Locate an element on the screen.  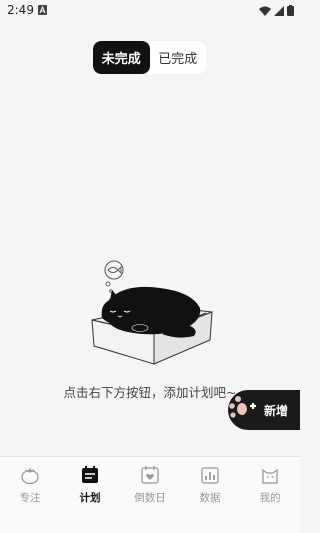
nav-item-plan: 计划 is located at coordinates (90, 495).